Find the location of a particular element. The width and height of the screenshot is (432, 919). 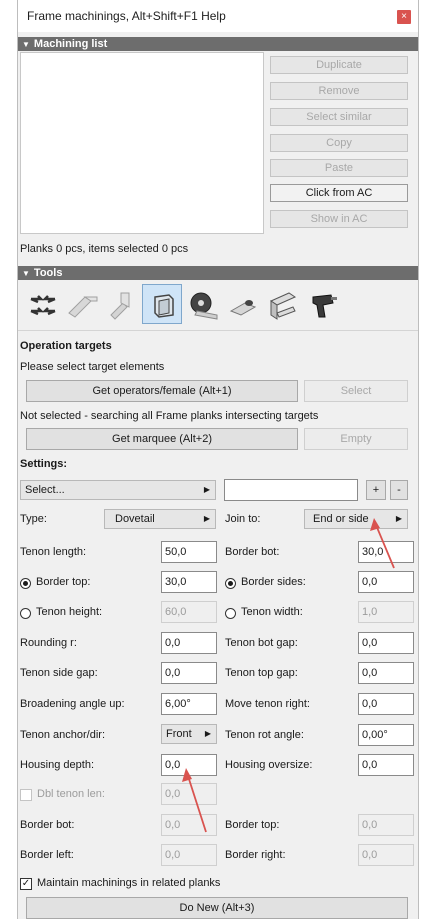

annotation-arrow-housing-depth is located at coordinates (197, 804).